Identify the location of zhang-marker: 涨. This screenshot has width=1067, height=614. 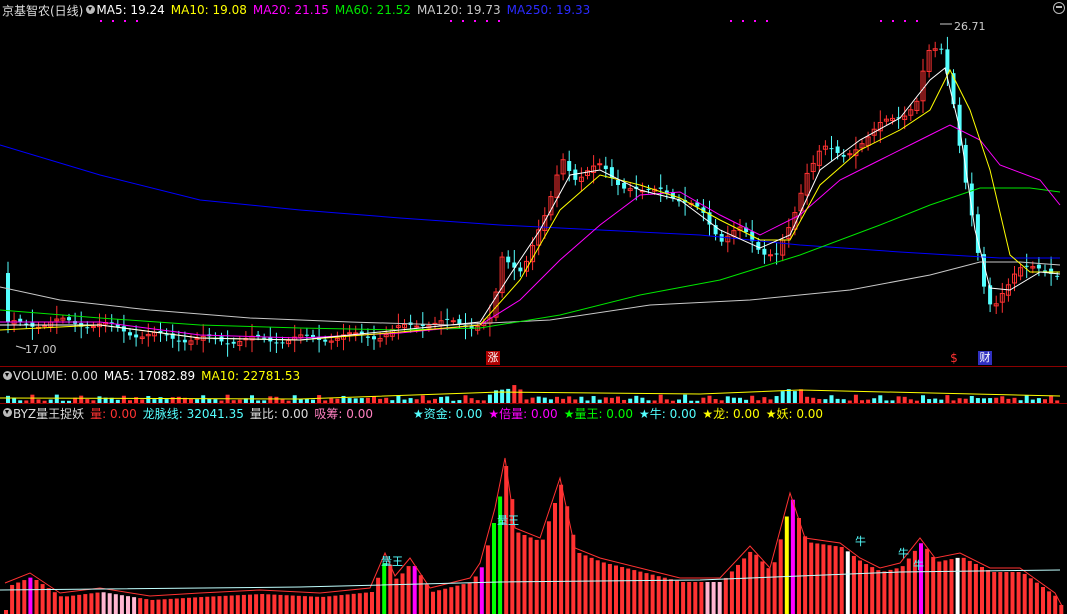
(493, 358).